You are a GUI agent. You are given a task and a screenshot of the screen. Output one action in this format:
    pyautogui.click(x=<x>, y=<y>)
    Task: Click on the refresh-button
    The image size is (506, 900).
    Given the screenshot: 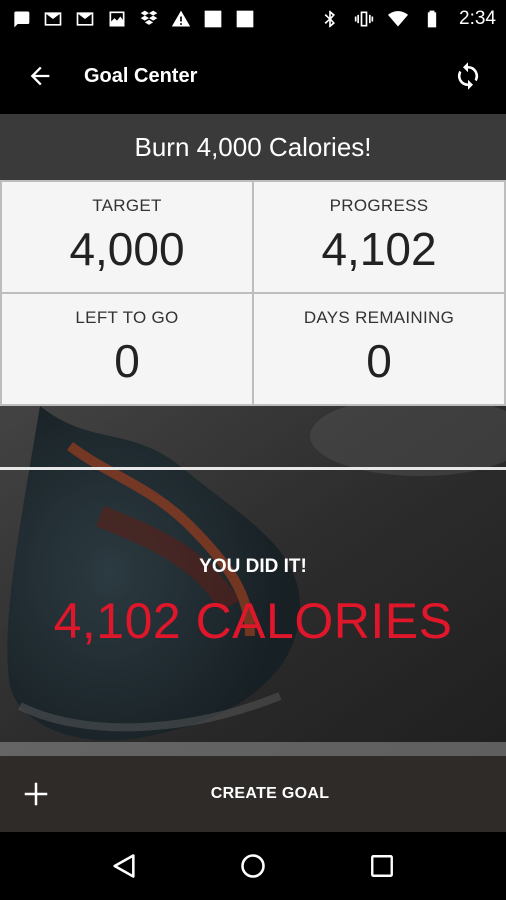 What is the action you would take?
    pyautogui.click(x=468, y=76)
    